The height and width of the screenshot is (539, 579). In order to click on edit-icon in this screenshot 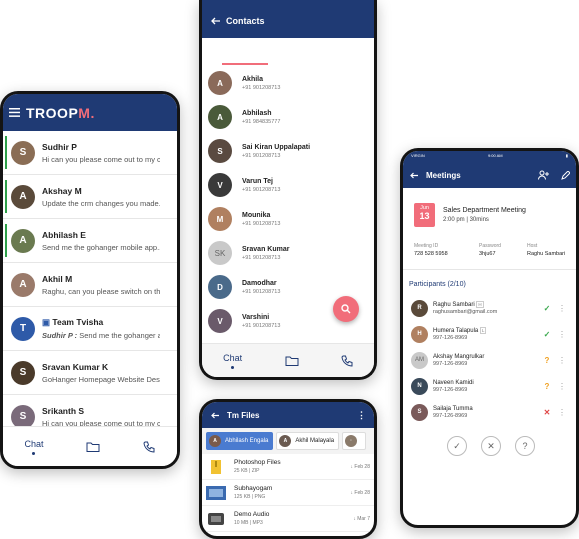, I will do `click(565, 175)`.